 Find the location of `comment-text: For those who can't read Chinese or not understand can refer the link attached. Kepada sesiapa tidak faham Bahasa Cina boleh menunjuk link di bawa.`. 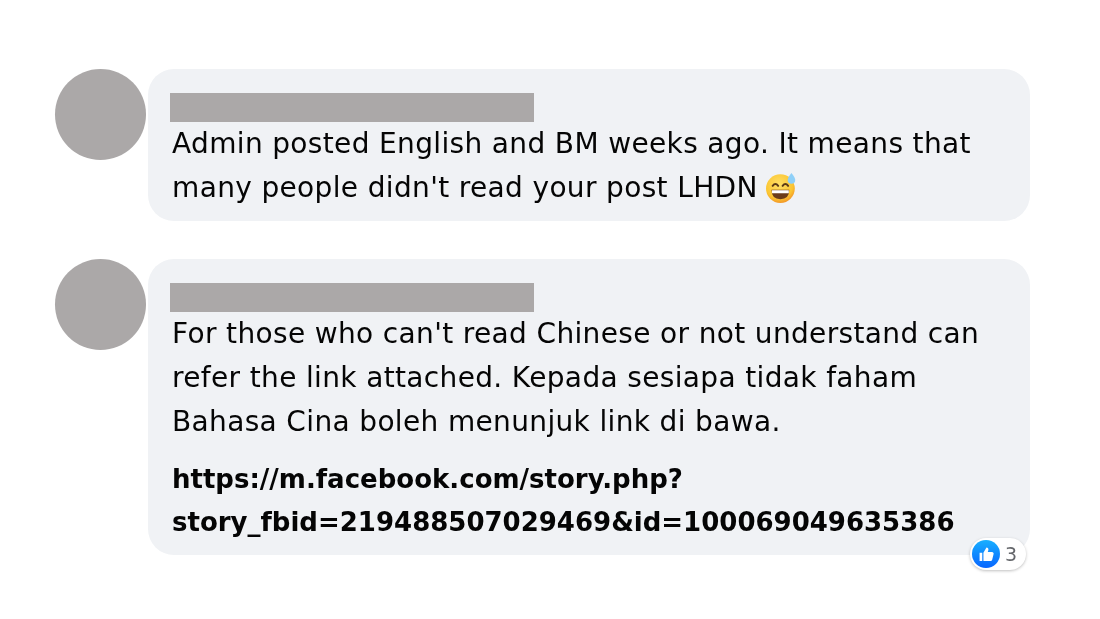

comment-text: For those who can't read Chinese or not understand can refer the link attached. Kepada sesiapa tidak faham Bahasa Cina boleh menunjuk link di bawa. is located at coordinates (576, 377).